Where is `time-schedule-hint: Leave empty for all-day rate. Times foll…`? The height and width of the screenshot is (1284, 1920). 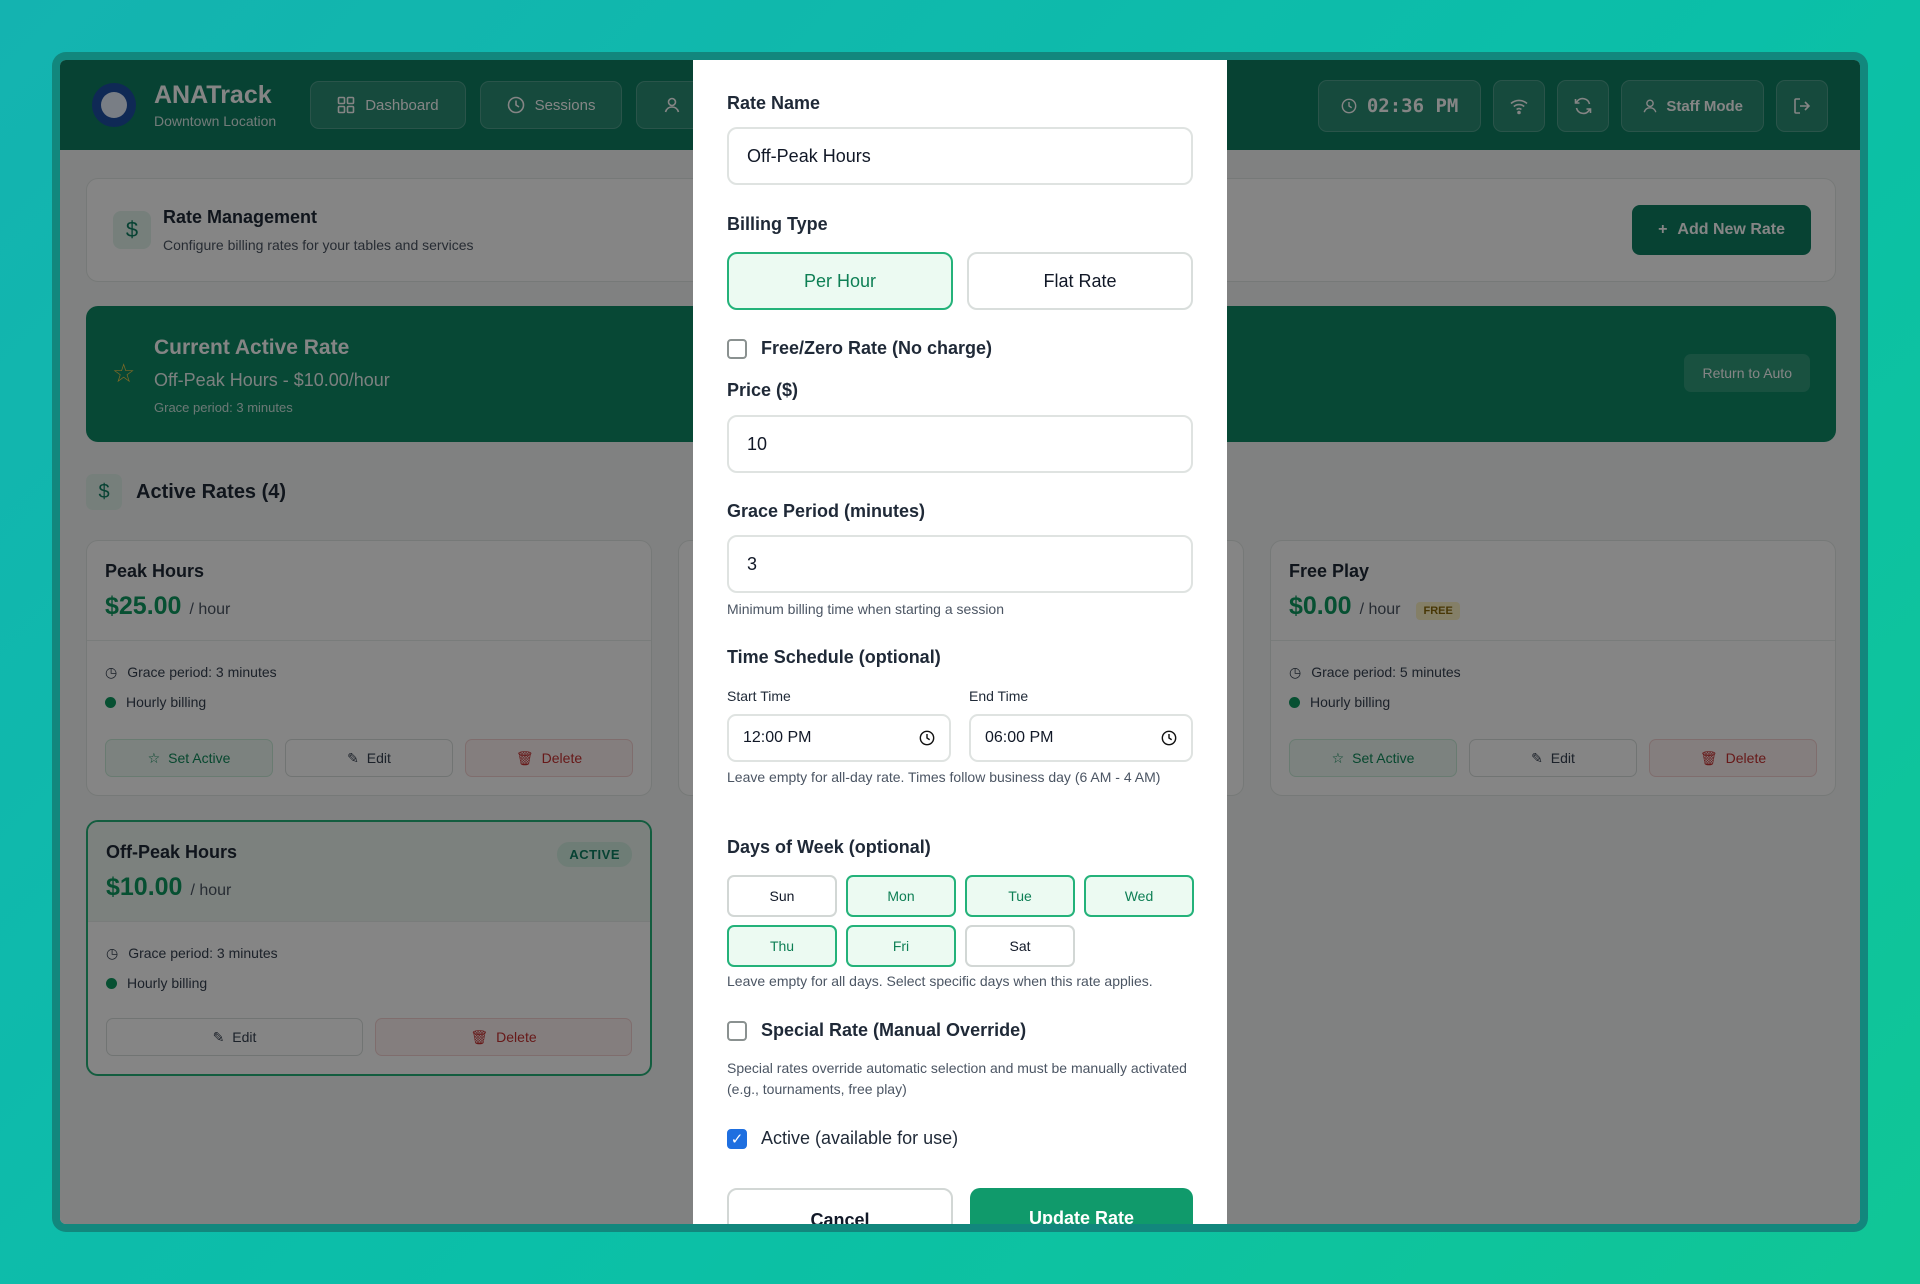 time-schedule-hint: Leave empty for all-day rate. Times foll… is located at coordinates (944, 777).